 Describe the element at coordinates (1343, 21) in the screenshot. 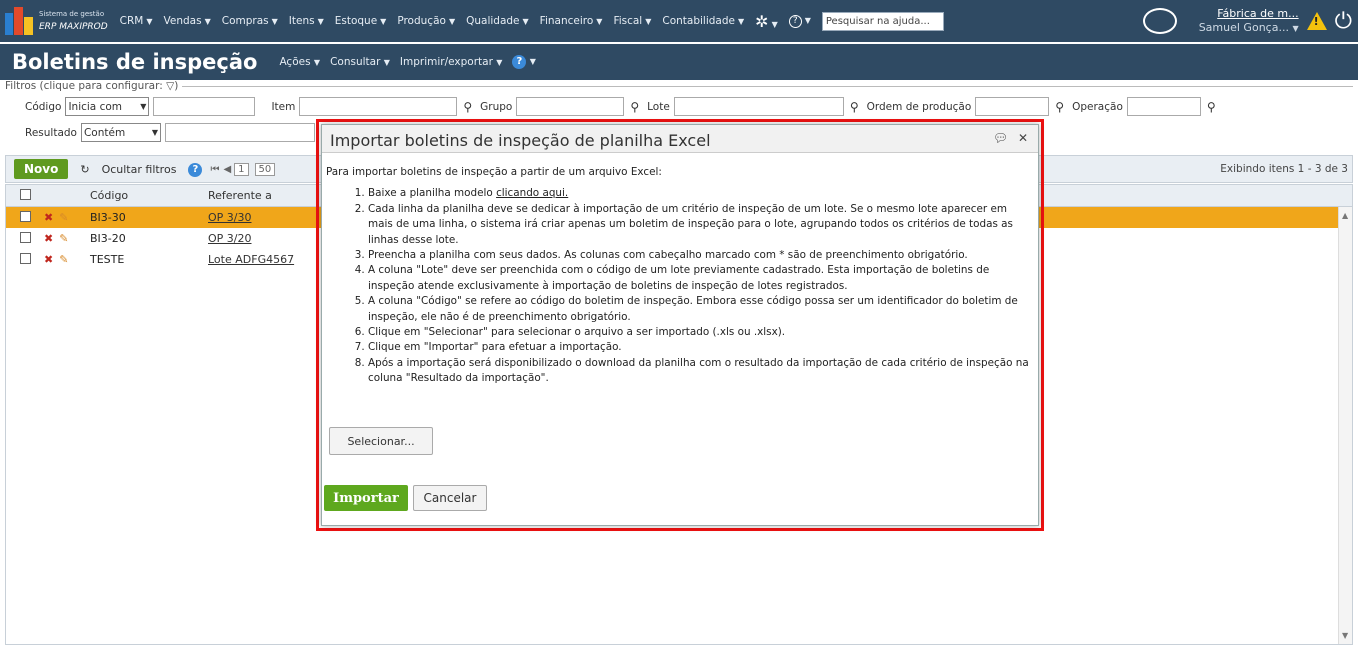

I see `power-icon: ⏻` at that location.